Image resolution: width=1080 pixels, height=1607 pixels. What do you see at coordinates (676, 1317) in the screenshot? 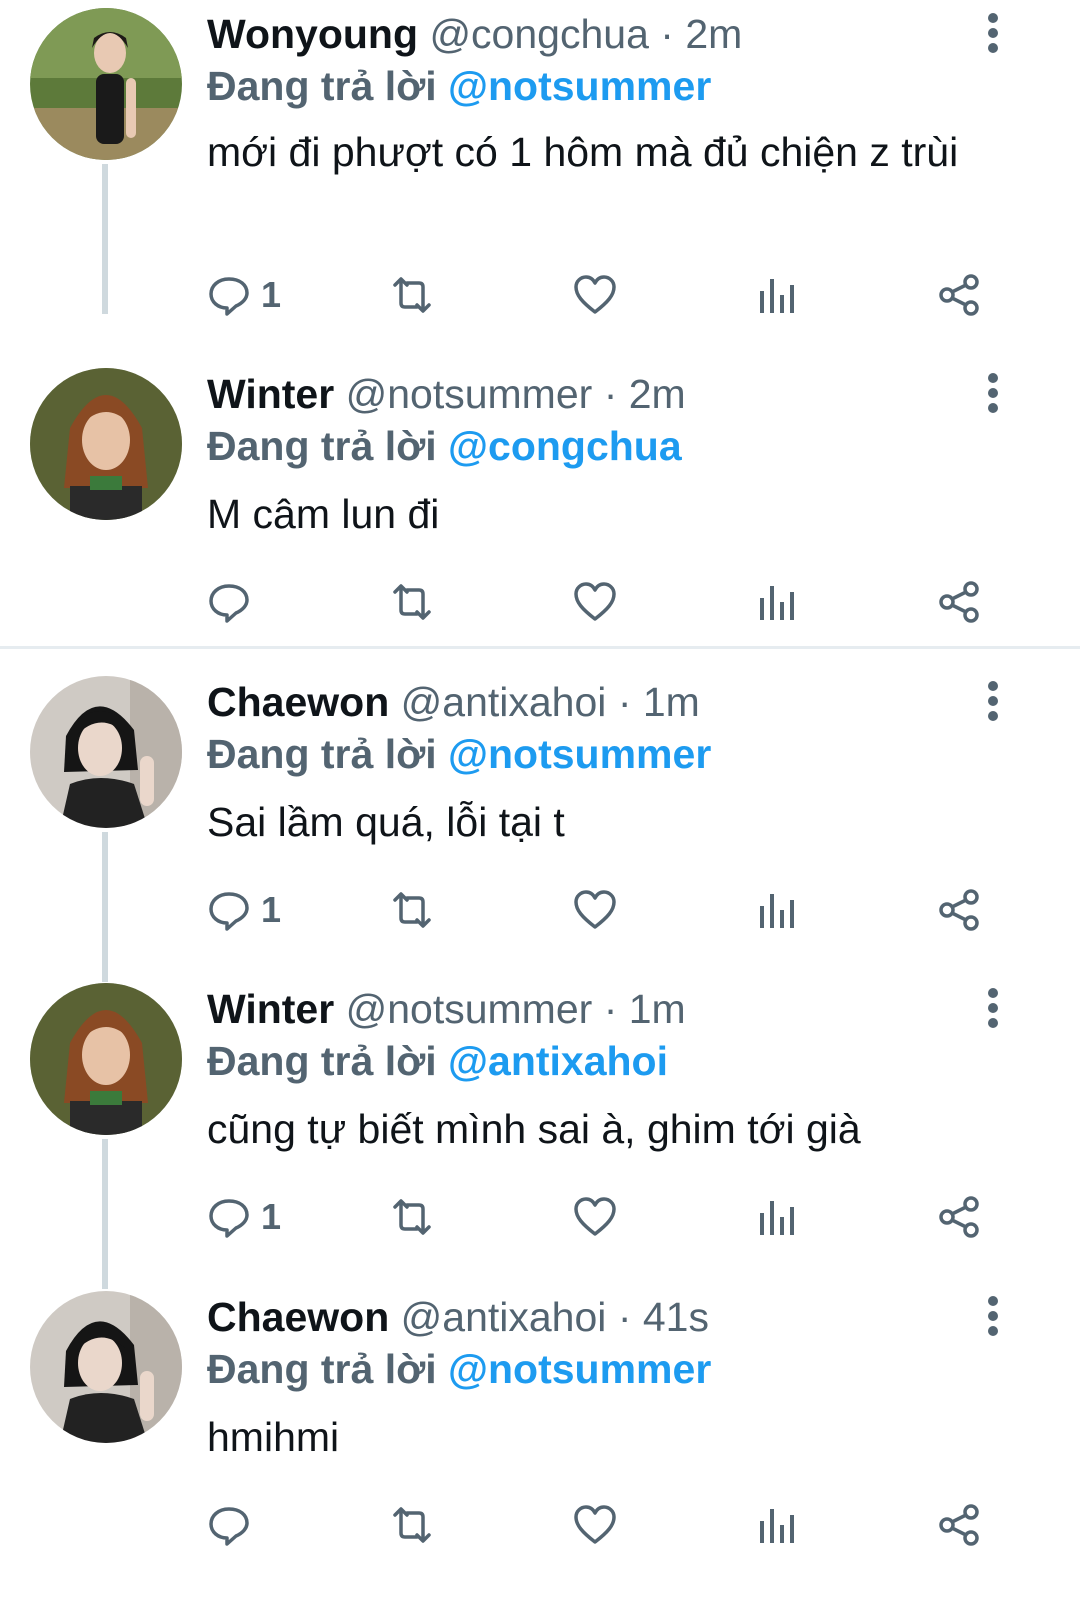
I see `timestamp: 41s` at bounding box center [676, 1317].